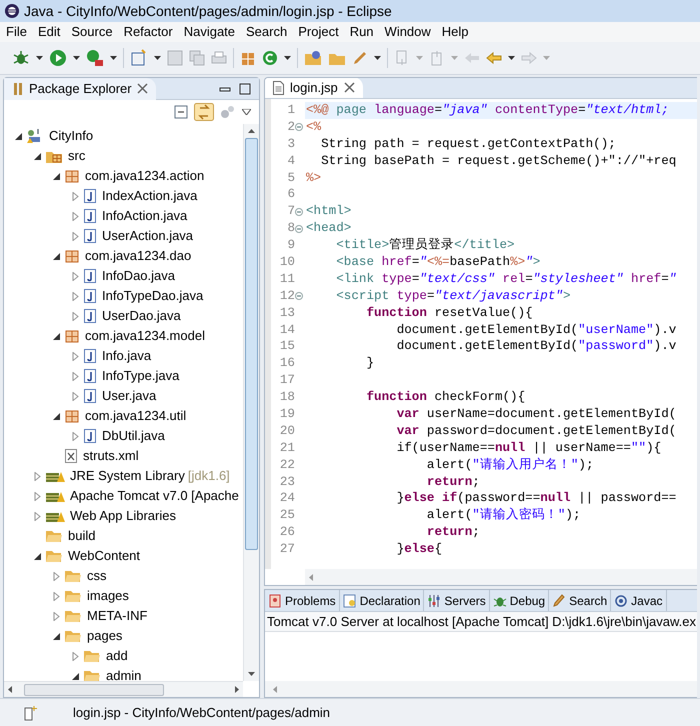  Describe the element at coordinates (133, 436) in the screenshot. I see `tree-item-label: DbUtil.java` at that location.